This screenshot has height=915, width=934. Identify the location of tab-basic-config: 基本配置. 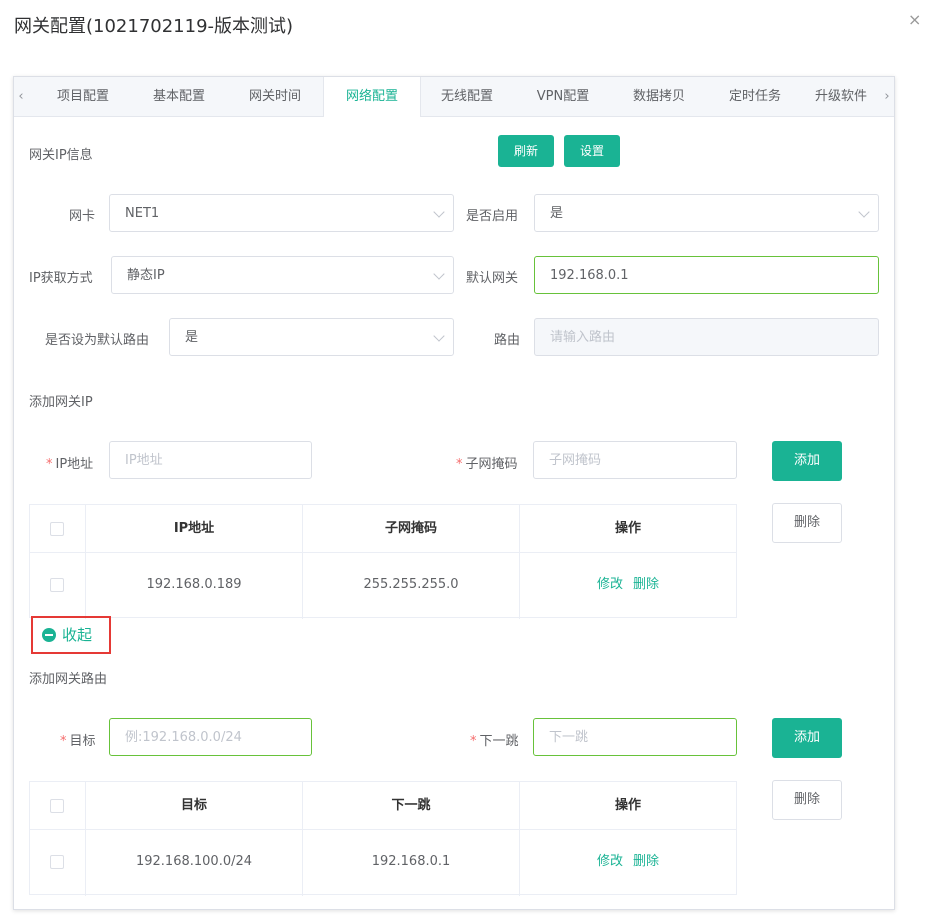
(179, 96).